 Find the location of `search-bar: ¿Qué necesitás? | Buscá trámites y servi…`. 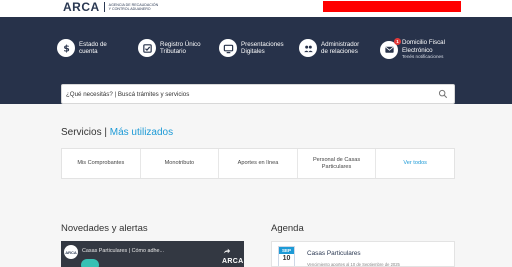

search-bar: ¿Qué necesitás? | Buscá trámites y servi… is located at coordinates (258, 94).